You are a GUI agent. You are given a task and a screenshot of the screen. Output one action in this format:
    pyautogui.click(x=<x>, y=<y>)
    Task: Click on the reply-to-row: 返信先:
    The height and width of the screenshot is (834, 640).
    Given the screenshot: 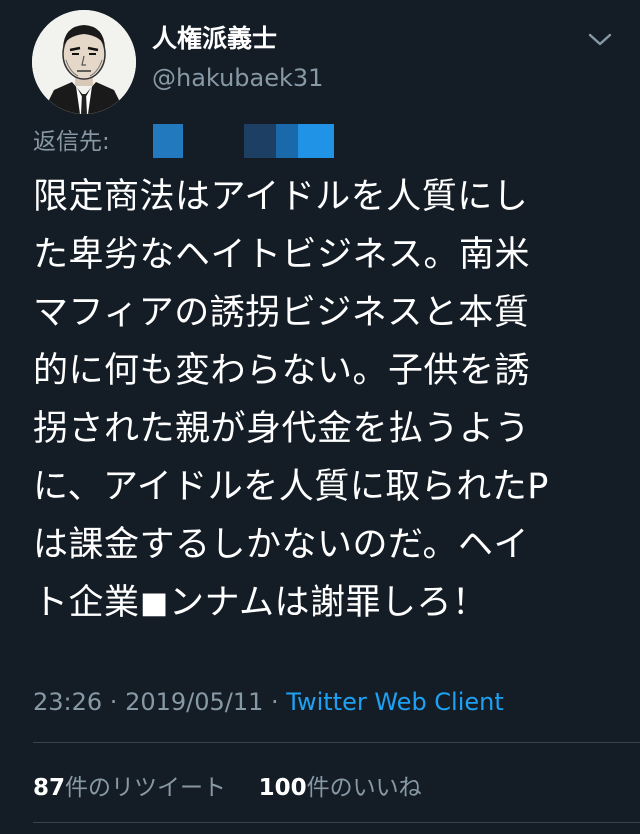 What is the action you would take?
    pyautogui.click(x=71, y=139)
    